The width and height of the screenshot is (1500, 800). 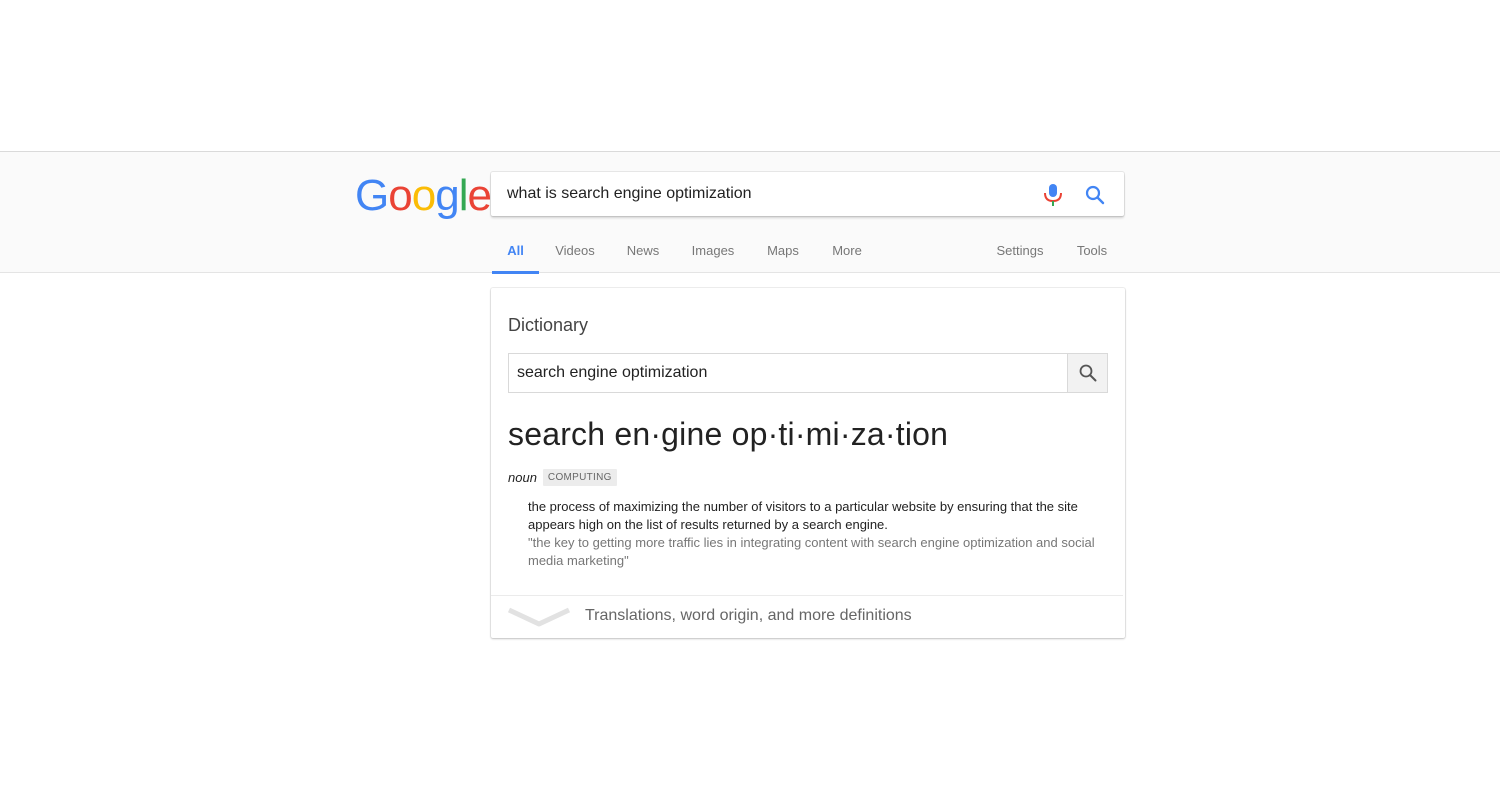 I want to click on dictionary-search-input, so click(x=787, y=373).